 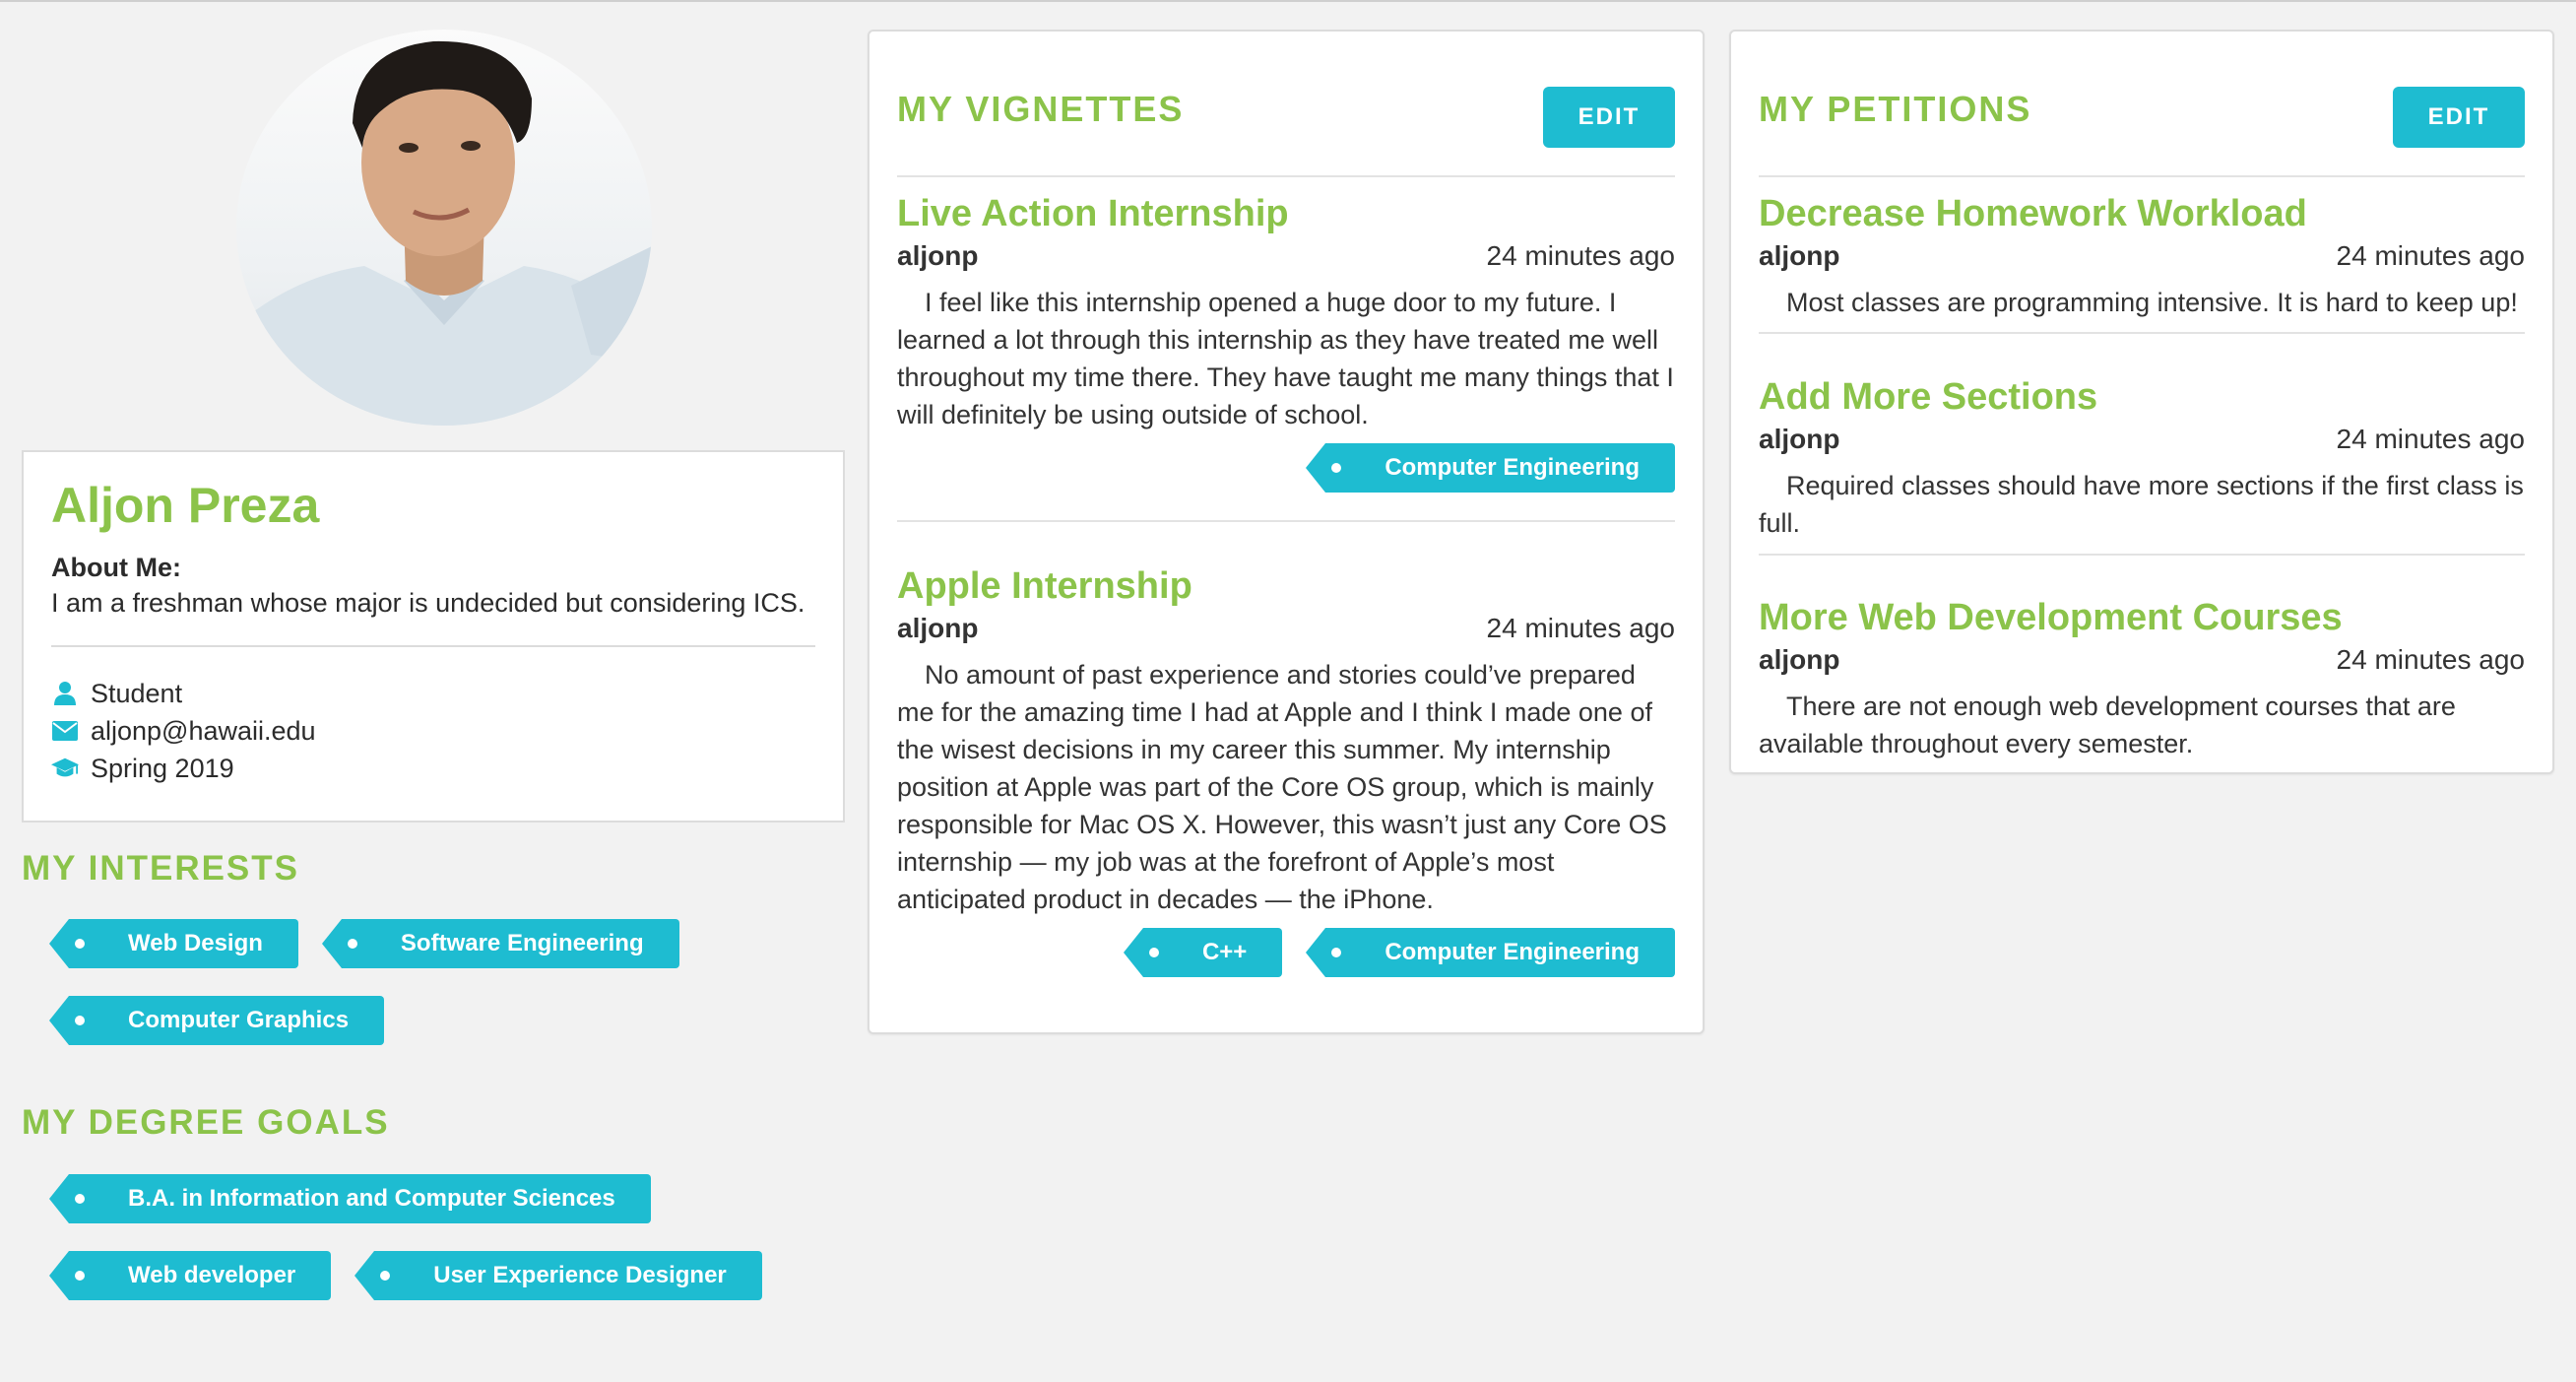 I want to click on interests-title: MY INTERESTS, so click(x=161, y=868).